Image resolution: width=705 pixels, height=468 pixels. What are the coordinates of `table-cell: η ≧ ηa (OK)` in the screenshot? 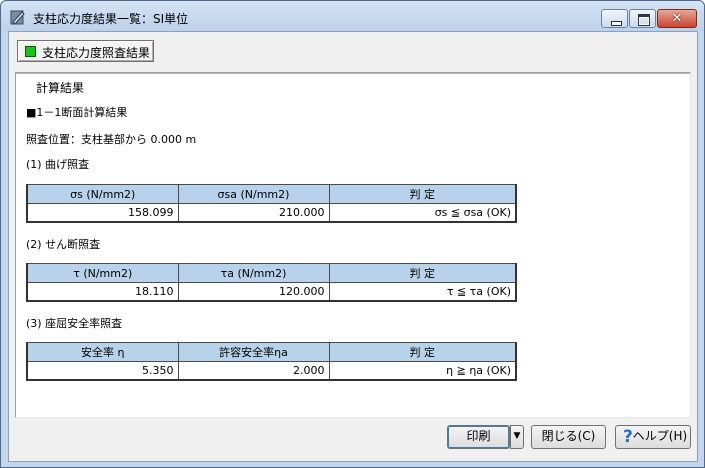 It's located at (422, 371).